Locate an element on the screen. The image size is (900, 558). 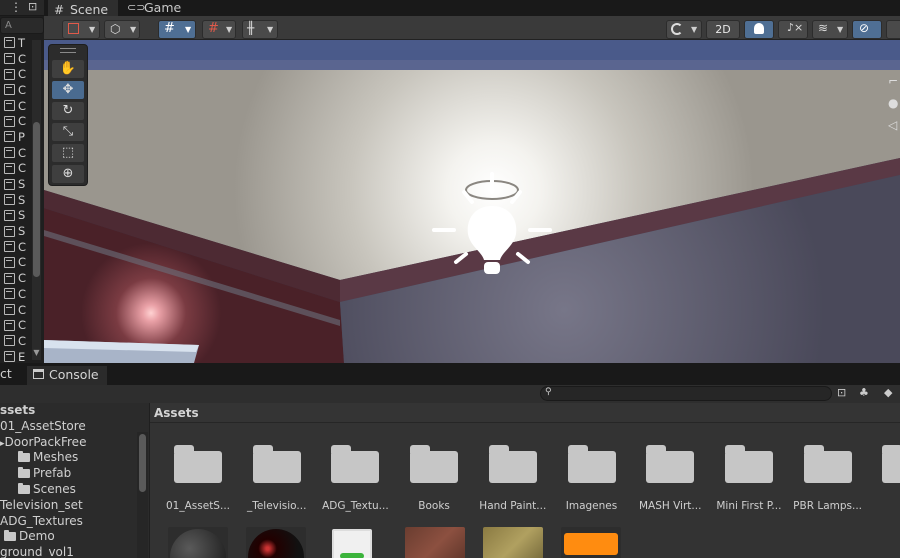
tree-item-label: ground_vol1 is located at coordinates (37, 551).